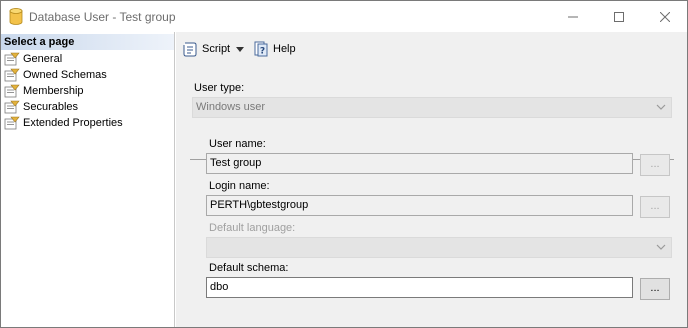  What do you see at coordinates (219, 287) in the screenshot?
I see `default-schema-value: dbo` at bounding box center [219, 287].